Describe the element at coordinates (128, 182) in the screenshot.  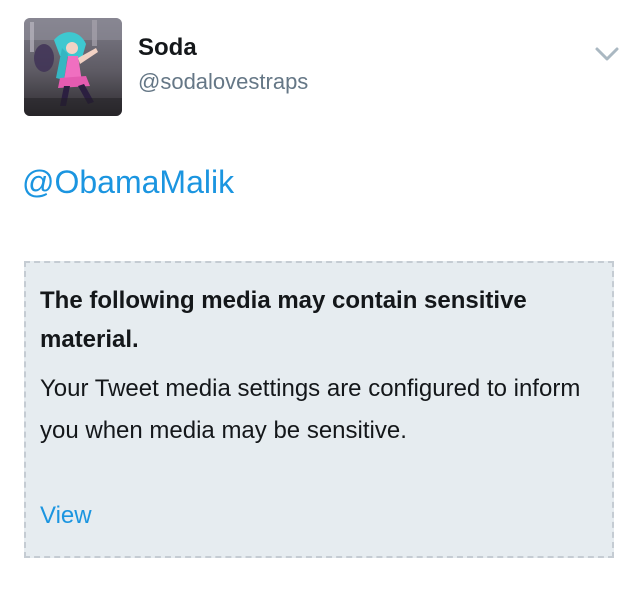
I see `mention-link: @ObamaMalik` at that location.